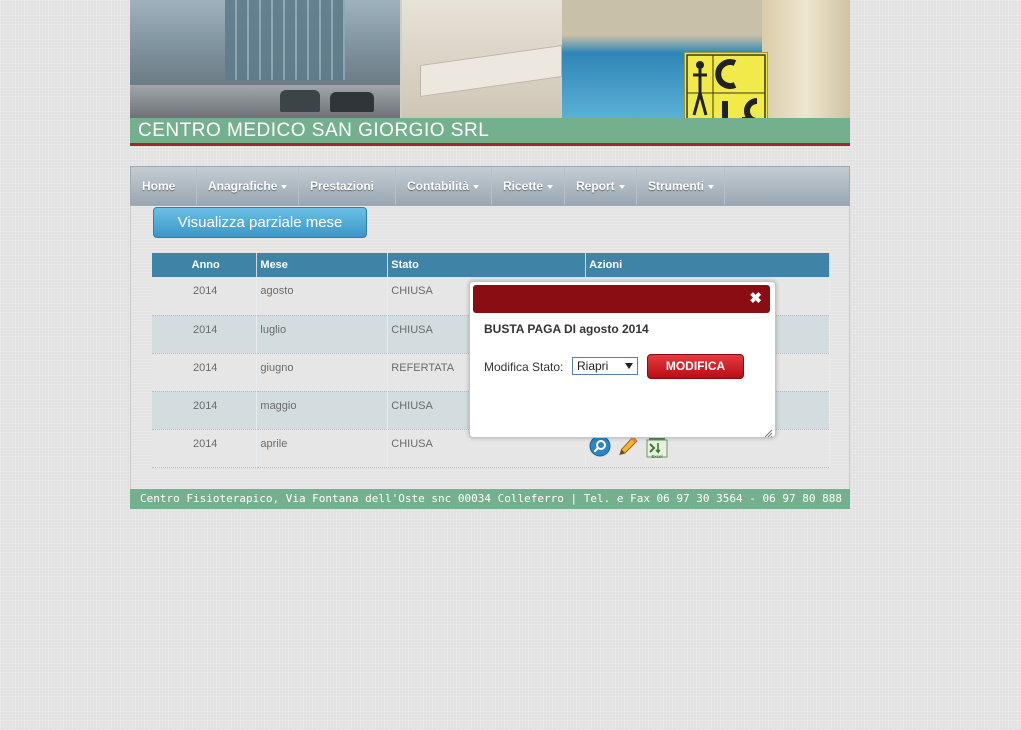  What do you see at coordinates (490, 73) in the screenshot?
I see `header-banner: CENTRO MEDICO SAN GIORGIO SRL` at bounding box center [490, 73].